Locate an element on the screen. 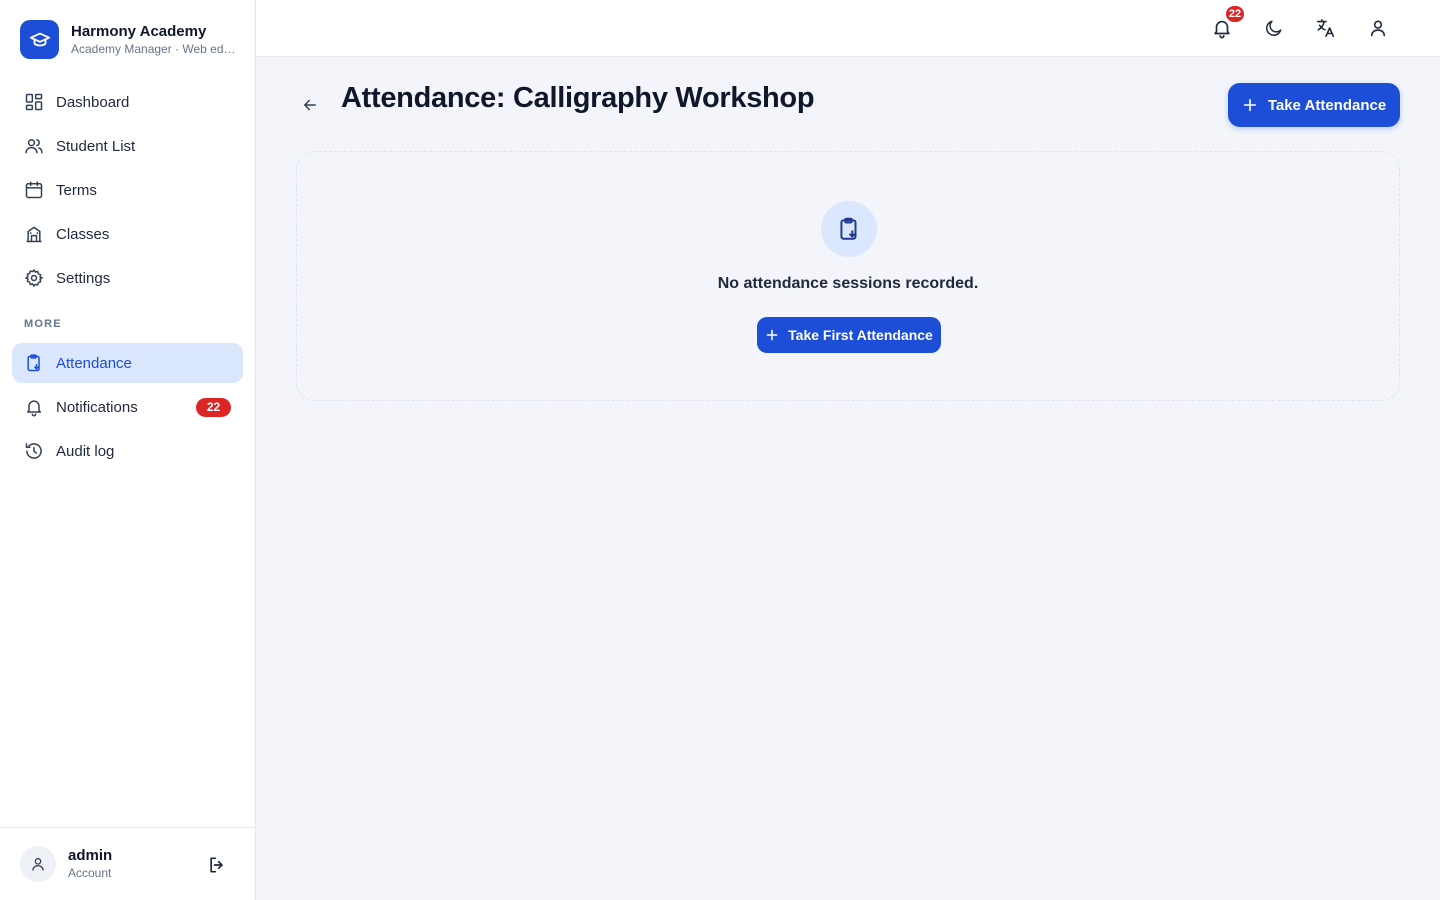  sidebar-item-attendance: Attendance is located at coordinates (127, 363).